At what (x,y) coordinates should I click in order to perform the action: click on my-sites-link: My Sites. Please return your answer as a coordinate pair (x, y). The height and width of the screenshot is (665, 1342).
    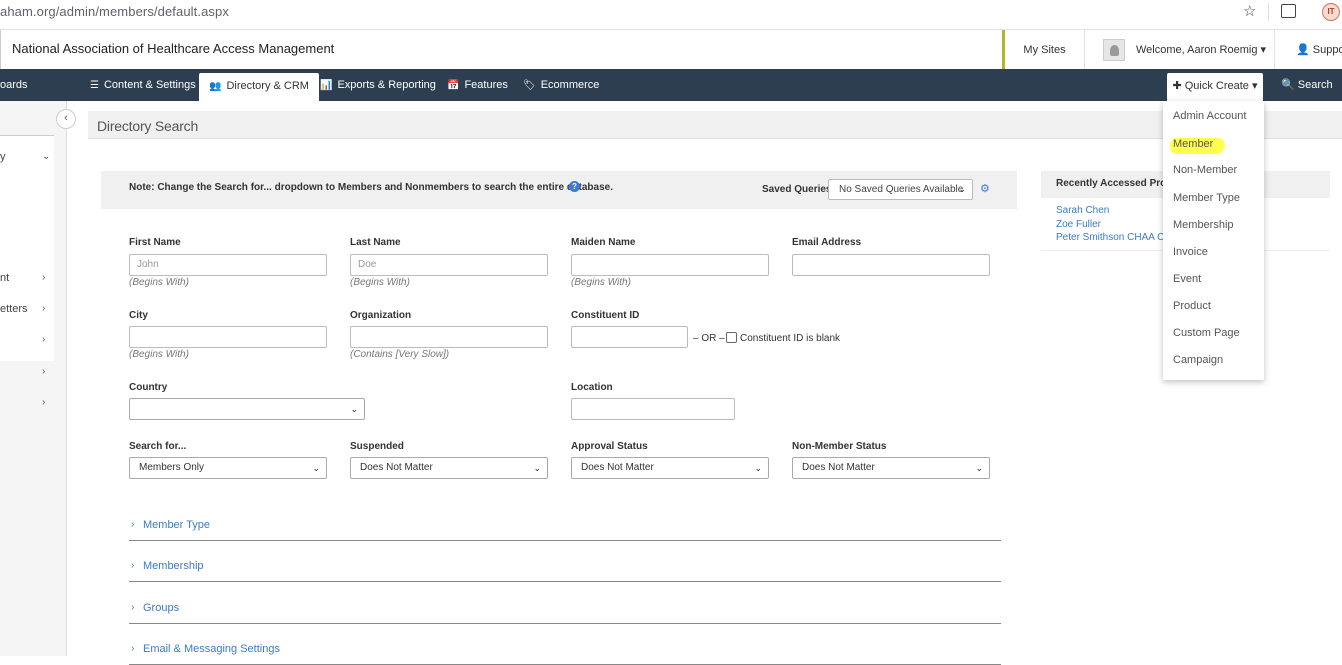
    Looking at the image, I should click on (1045, 50).